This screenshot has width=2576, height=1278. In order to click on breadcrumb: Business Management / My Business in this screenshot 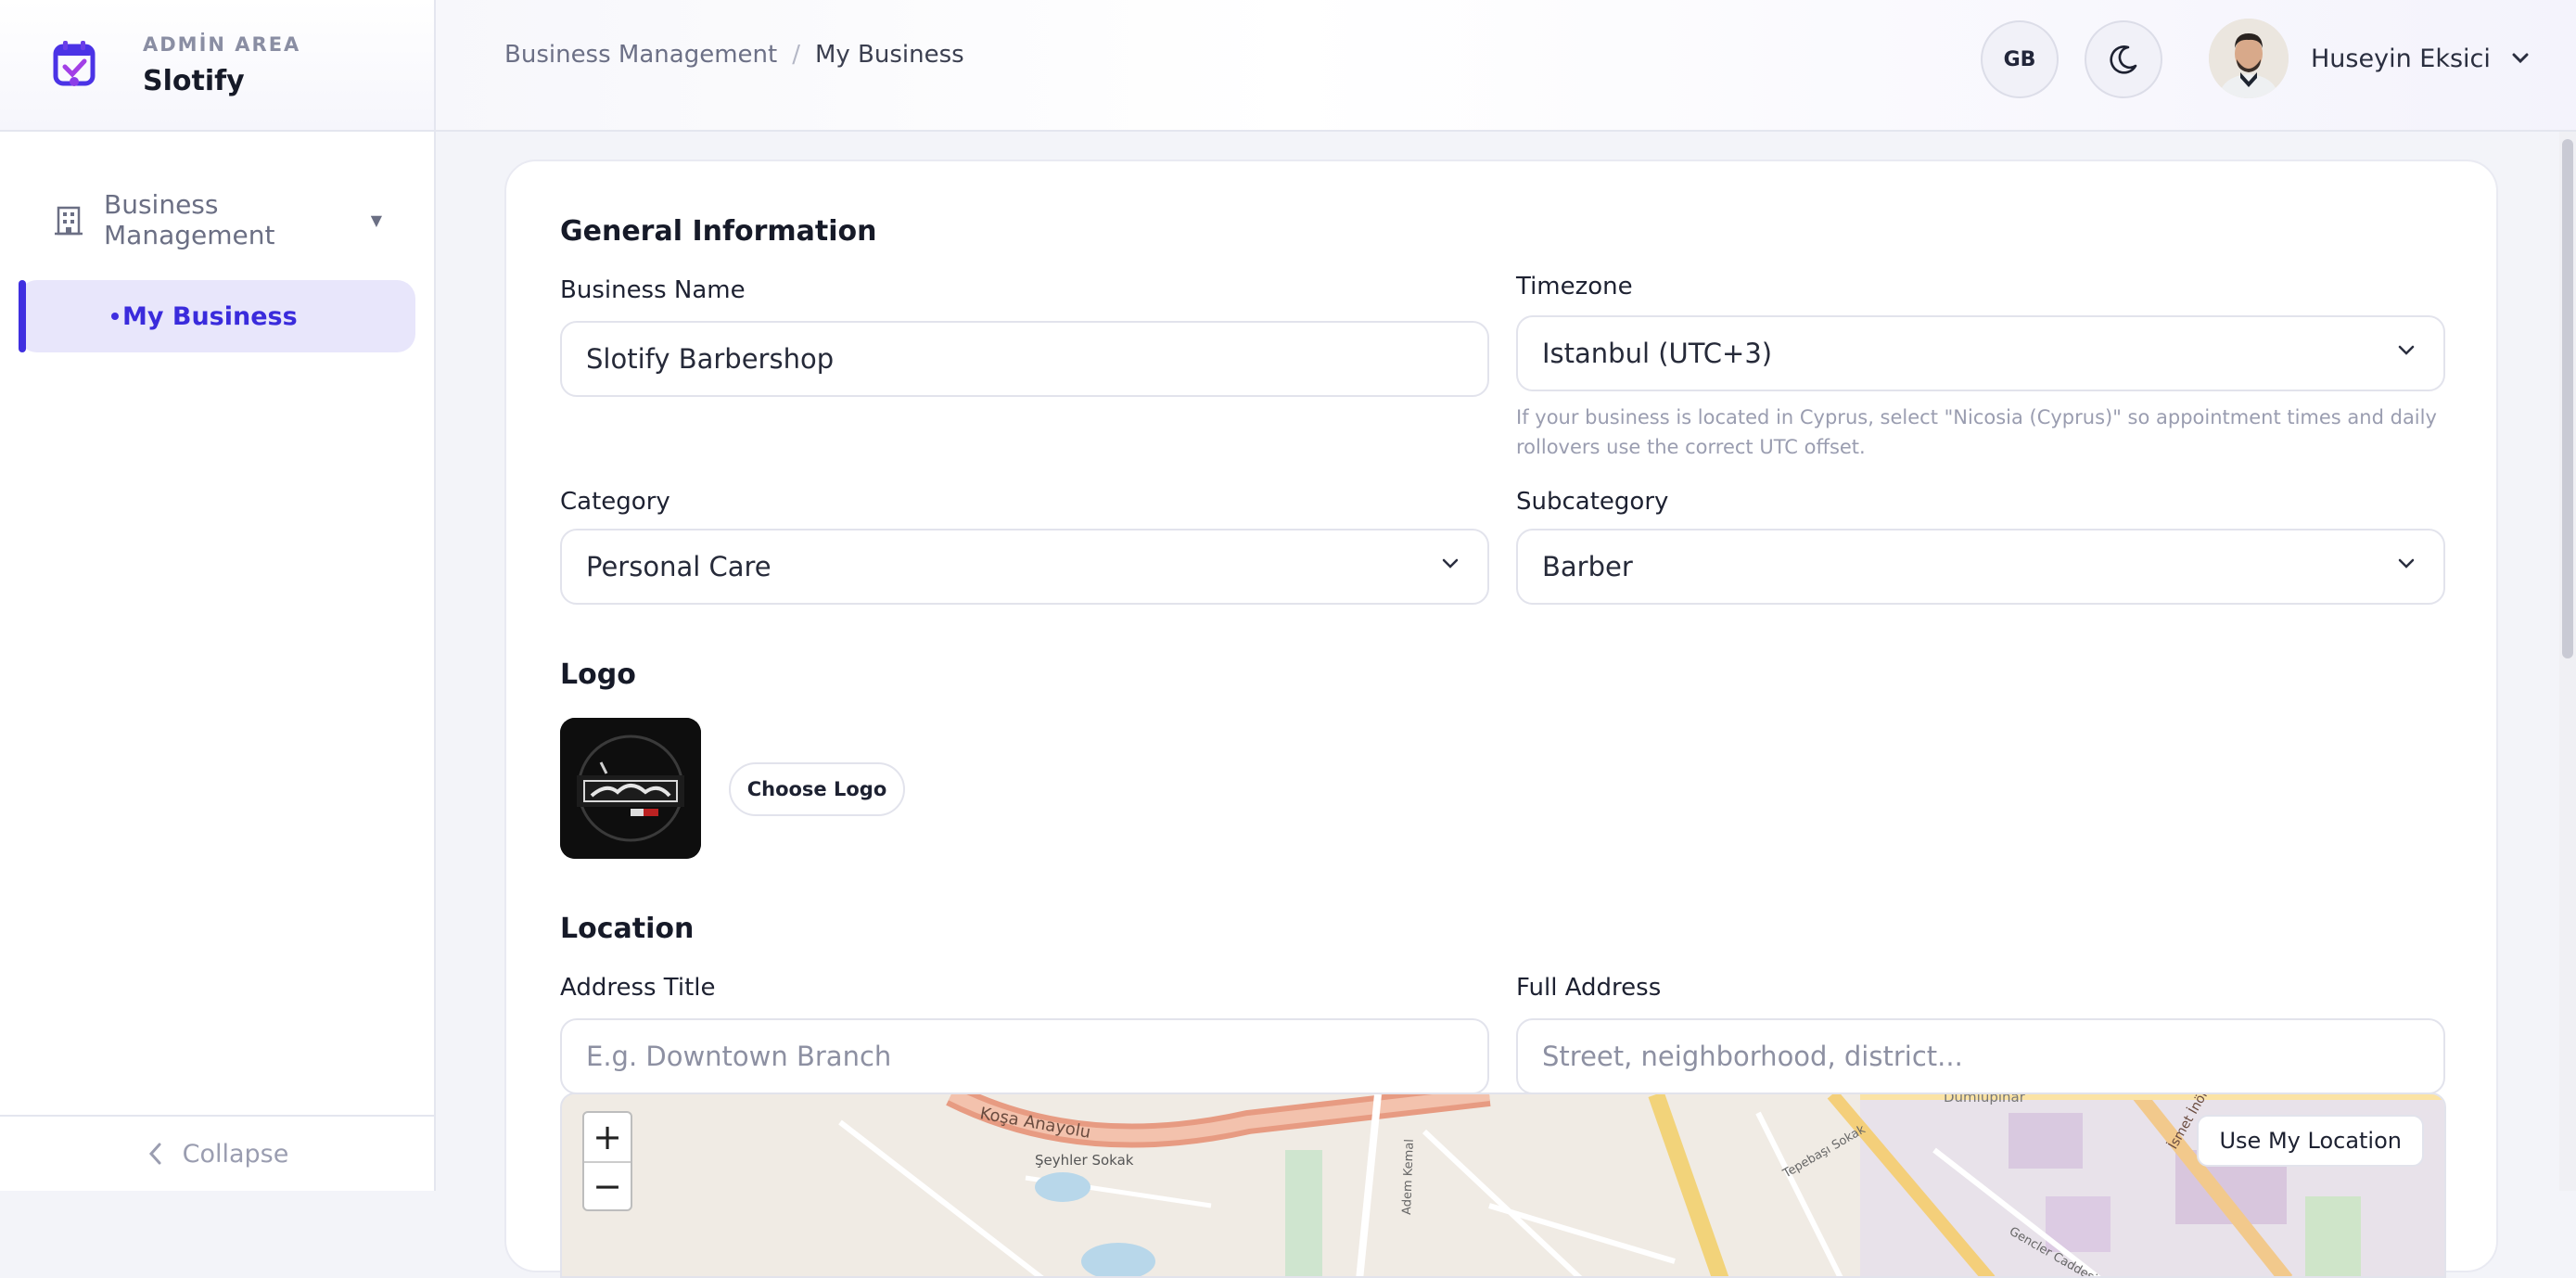, I will do `click(734, 55)`.